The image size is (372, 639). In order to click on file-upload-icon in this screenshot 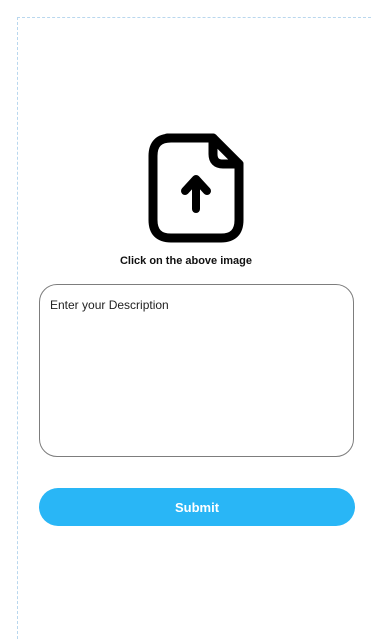, I will do `click(196, 188)`.